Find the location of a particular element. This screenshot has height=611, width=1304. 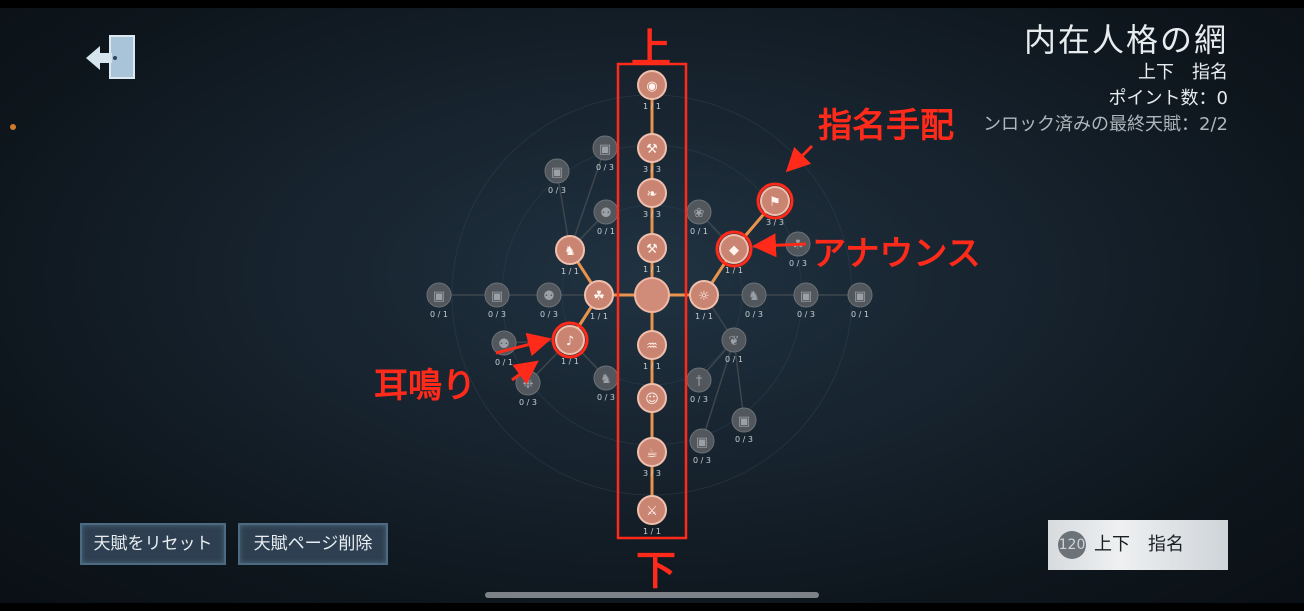

talent-node: ⚒ 1 / 1 is located at coordinates (652, 253).